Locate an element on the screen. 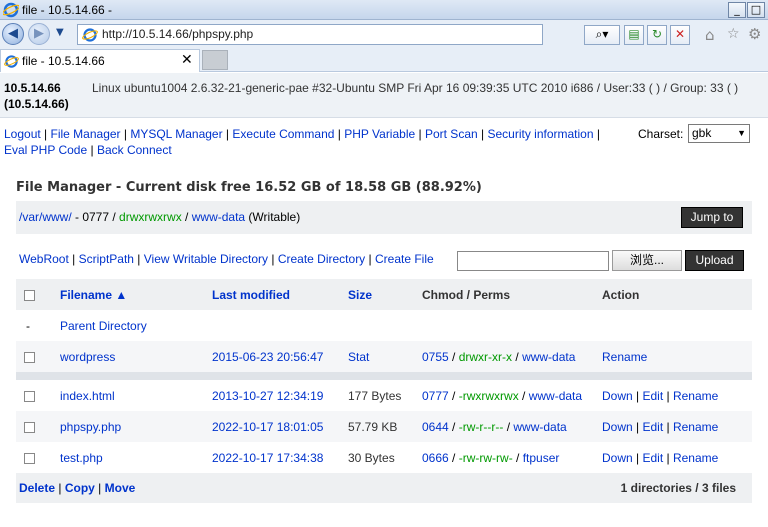 The width and height of the screenshot is (768, 527). charset-select: gbk ▼ is located at coordinates (719, 133).